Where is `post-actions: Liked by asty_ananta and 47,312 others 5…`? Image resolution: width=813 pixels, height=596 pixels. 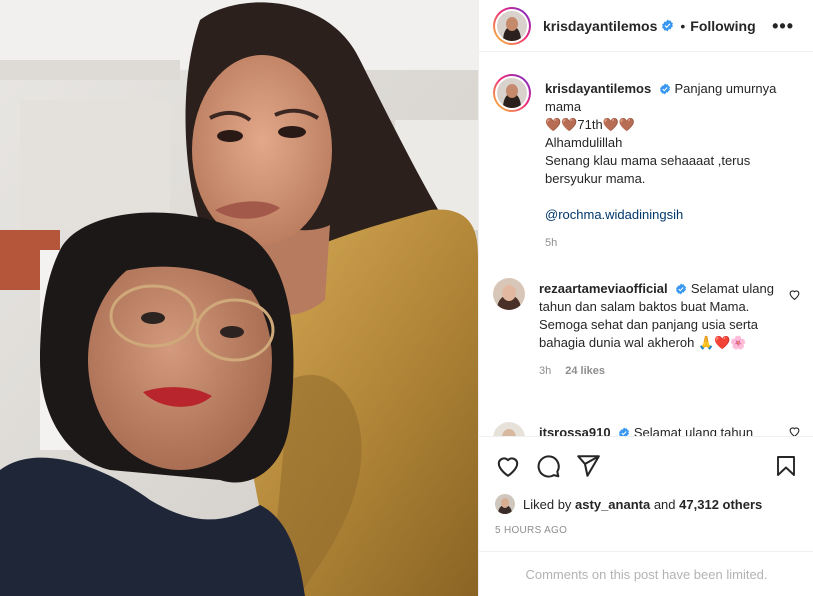 post-actions: Liked by asty_ananta and 47,312 others 5… is located at coordinates (646, 493).